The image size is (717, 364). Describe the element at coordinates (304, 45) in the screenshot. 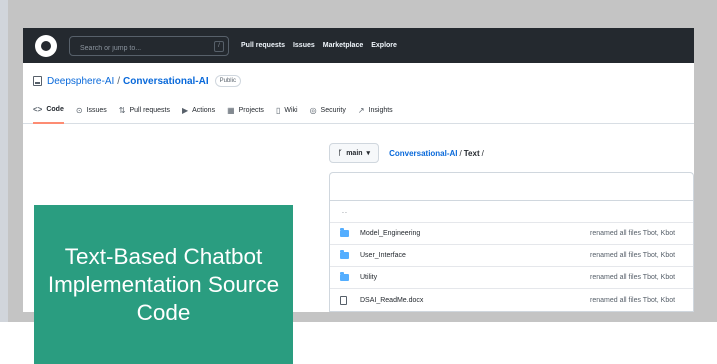

I see `nav-issues: Issues` at that location.